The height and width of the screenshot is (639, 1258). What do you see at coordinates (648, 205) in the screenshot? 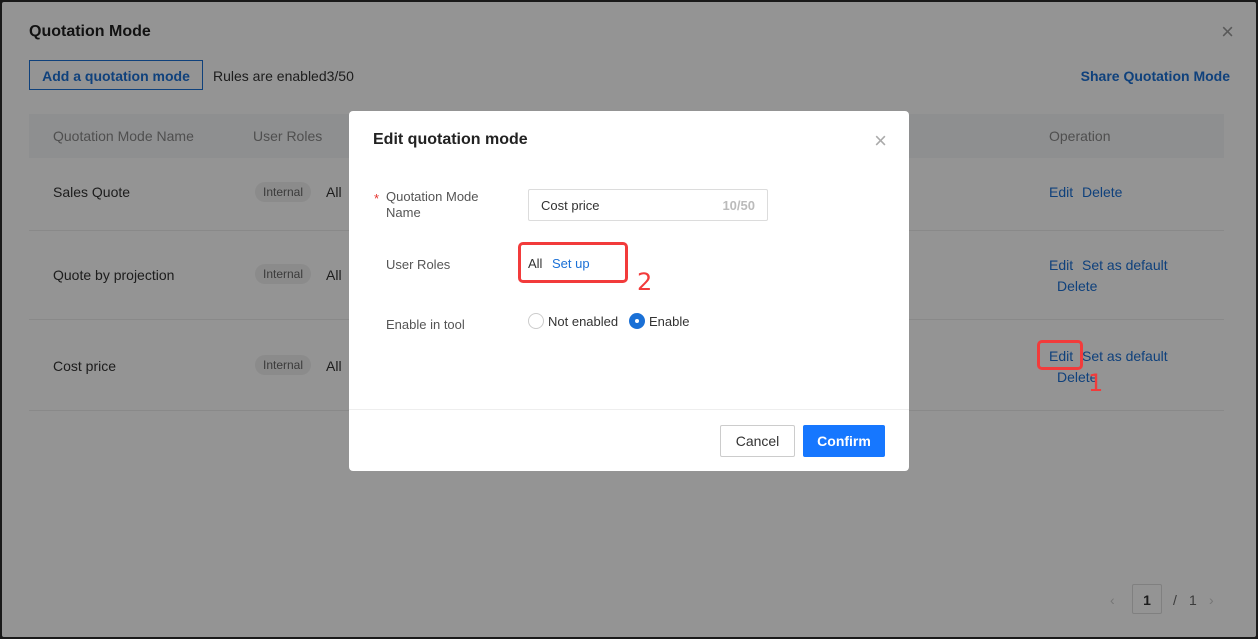
I see `quotation-mode-name-input: Cost price 10/50` at bounding box center [648, 205].